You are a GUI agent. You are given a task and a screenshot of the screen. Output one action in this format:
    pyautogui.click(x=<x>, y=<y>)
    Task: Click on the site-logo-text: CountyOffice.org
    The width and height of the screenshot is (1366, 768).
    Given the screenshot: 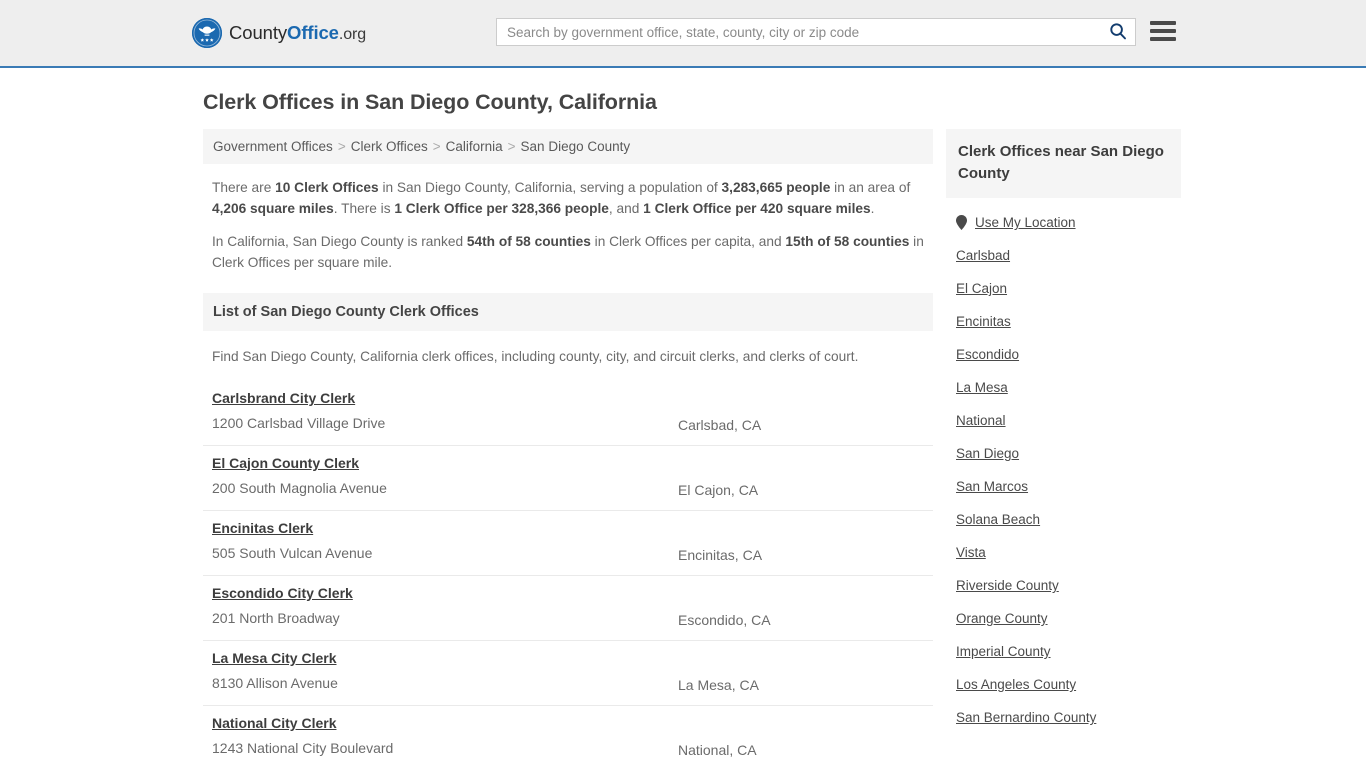 What is the action you would take?
    pyautogui.click(x=297, y=33)
    